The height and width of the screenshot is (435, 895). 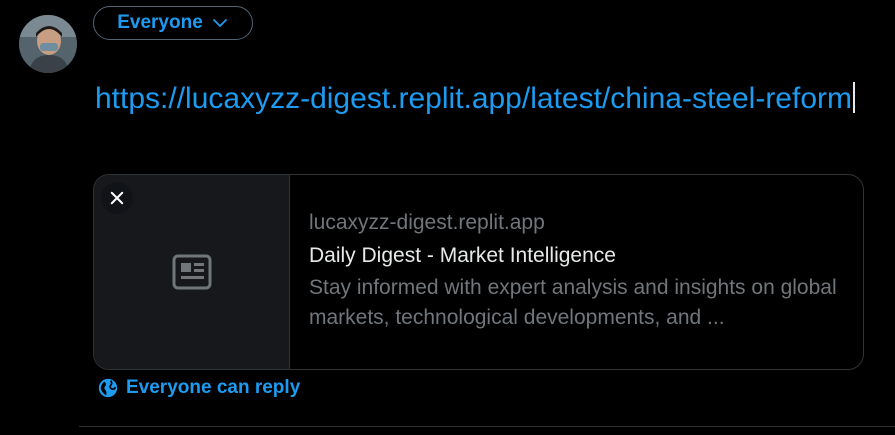 What do you see at coordinates (854, 97) in the screenshot?
I see `text-caret` at bounding box center [854, 97].